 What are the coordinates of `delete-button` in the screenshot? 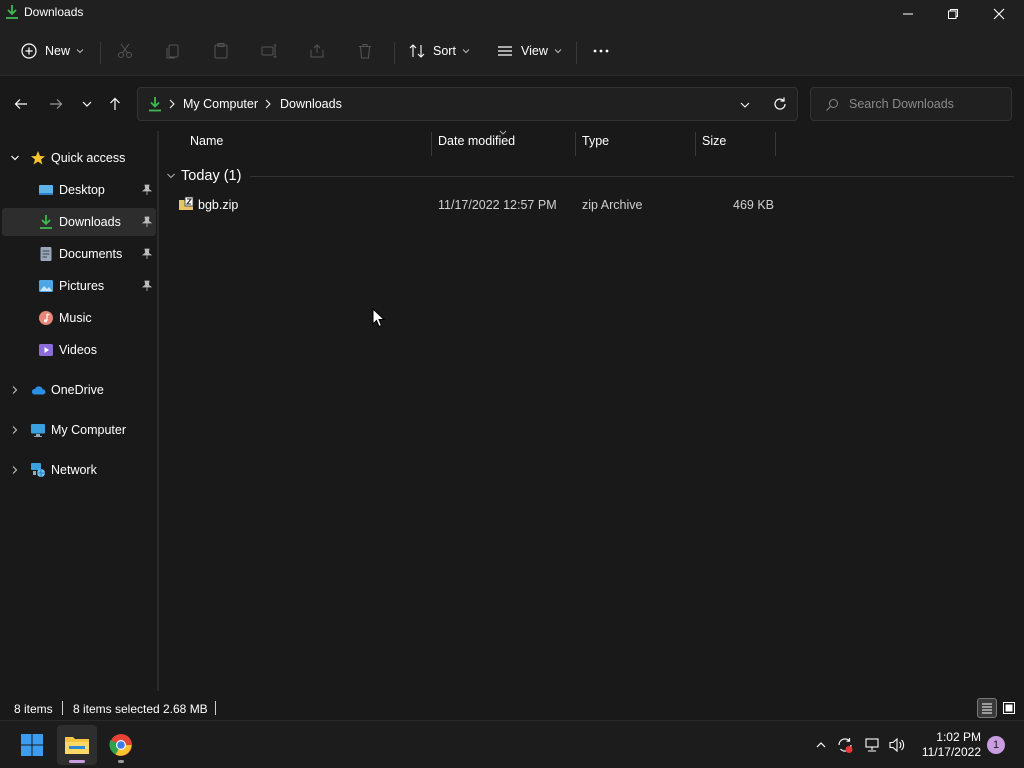 It's located at (365, 51).